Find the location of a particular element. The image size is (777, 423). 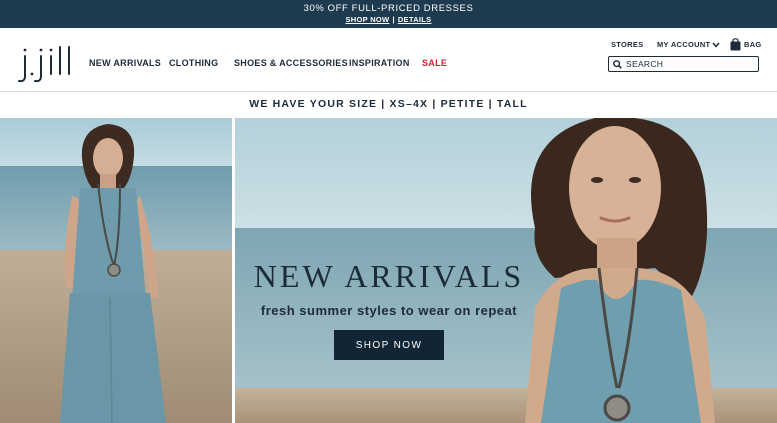

promo-title: 30% OFF FULL-PRICED DRESSES is located at coordinates (388, 8).